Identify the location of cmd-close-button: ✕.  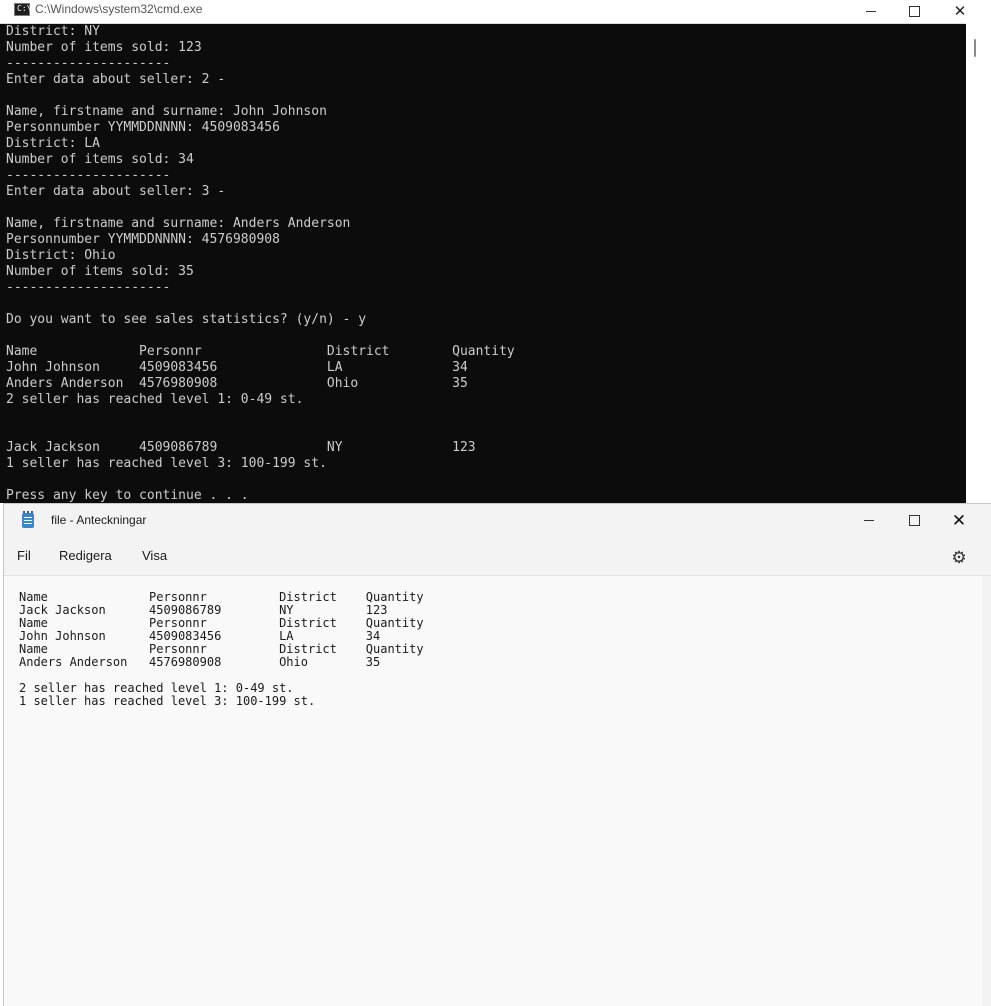
(960, 11).